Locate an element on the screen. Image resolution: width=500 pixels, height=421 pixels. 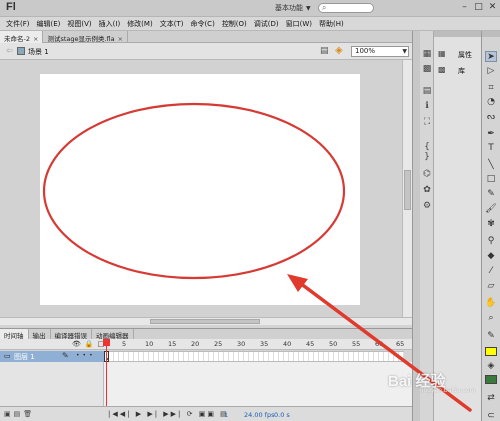
elapsed-time: 0.0 s is located at coordinates (282, 415).